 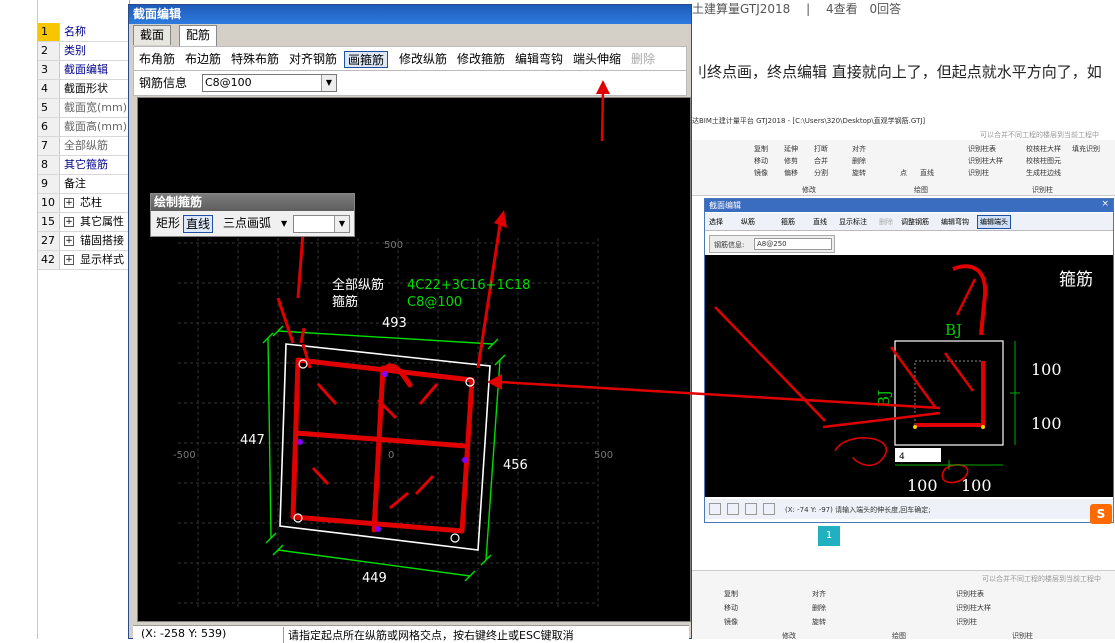 What do you see at coordinates (819, 608) in the screenshot?
I see `bottom-delete: 删除` at bounding box center [819, 608].